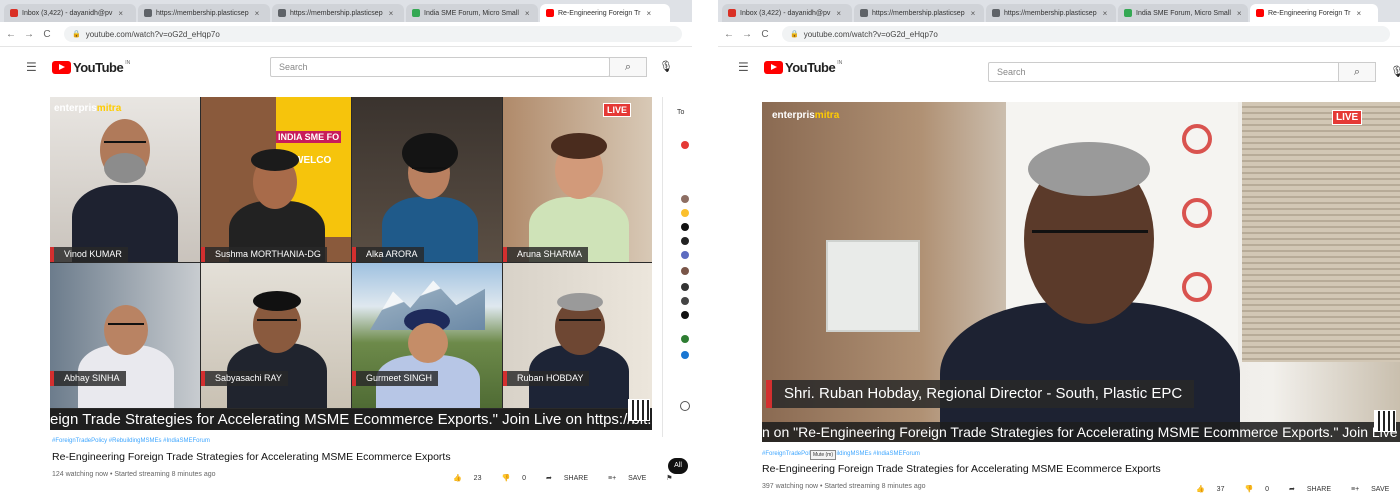 The image size is (1400, 504). I want to click on country-code: IN, so click(128, 63).